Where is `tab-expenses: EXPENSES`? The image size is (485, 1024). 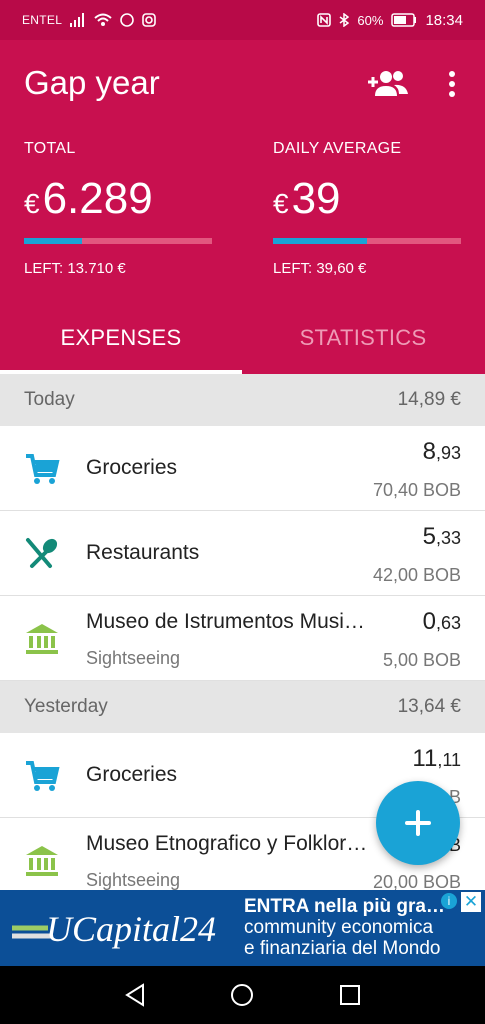 tab-expenses: EXPENSES is located at coordinates (121, 342).